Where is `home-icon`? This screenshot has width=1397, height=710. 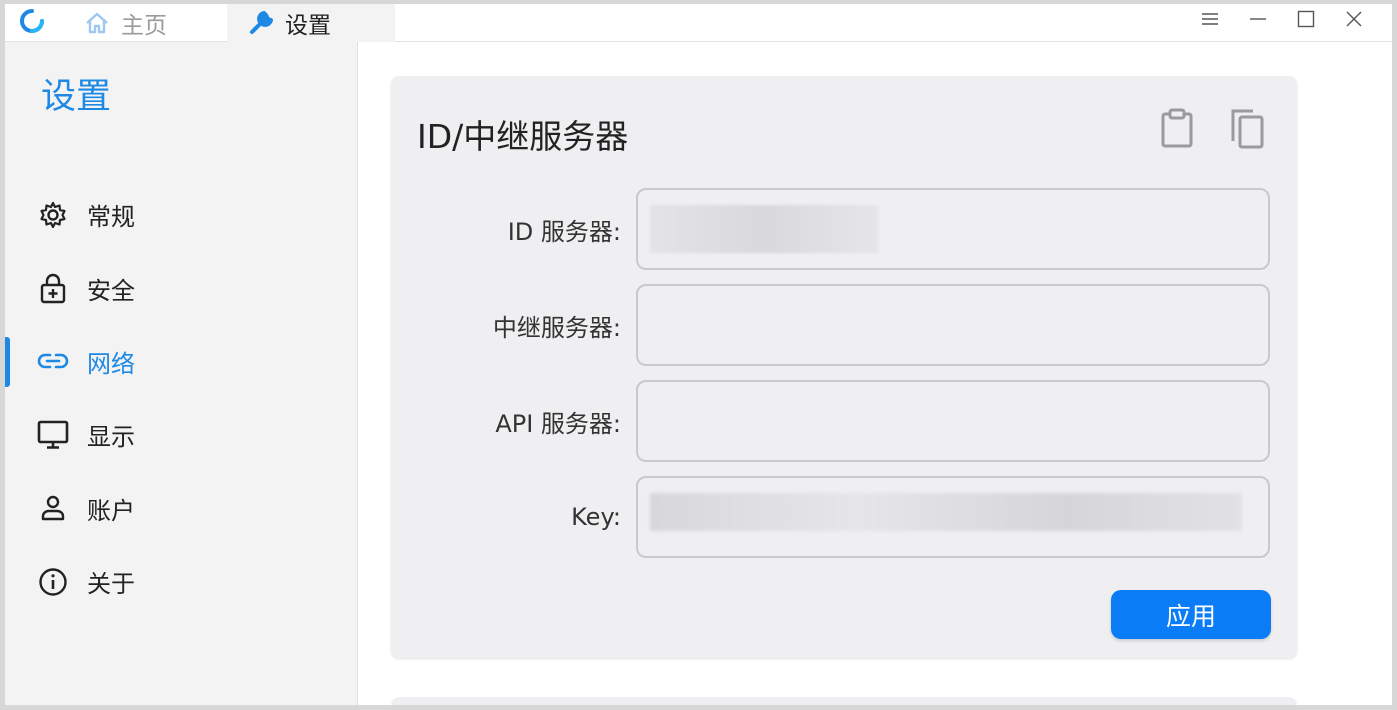
home-icon is located at coordinates (97, 23).